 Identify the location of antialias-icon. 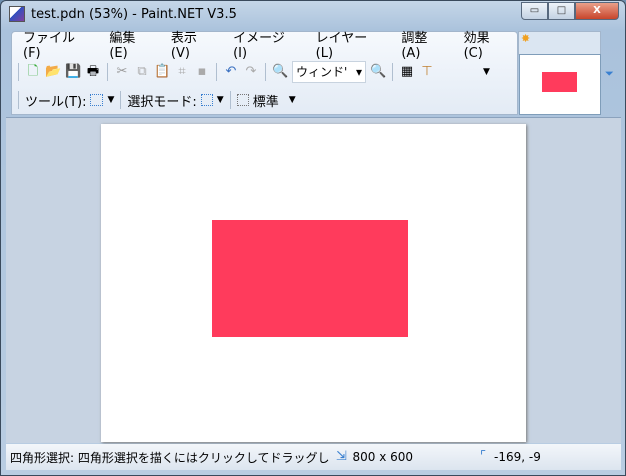
(242, 100).